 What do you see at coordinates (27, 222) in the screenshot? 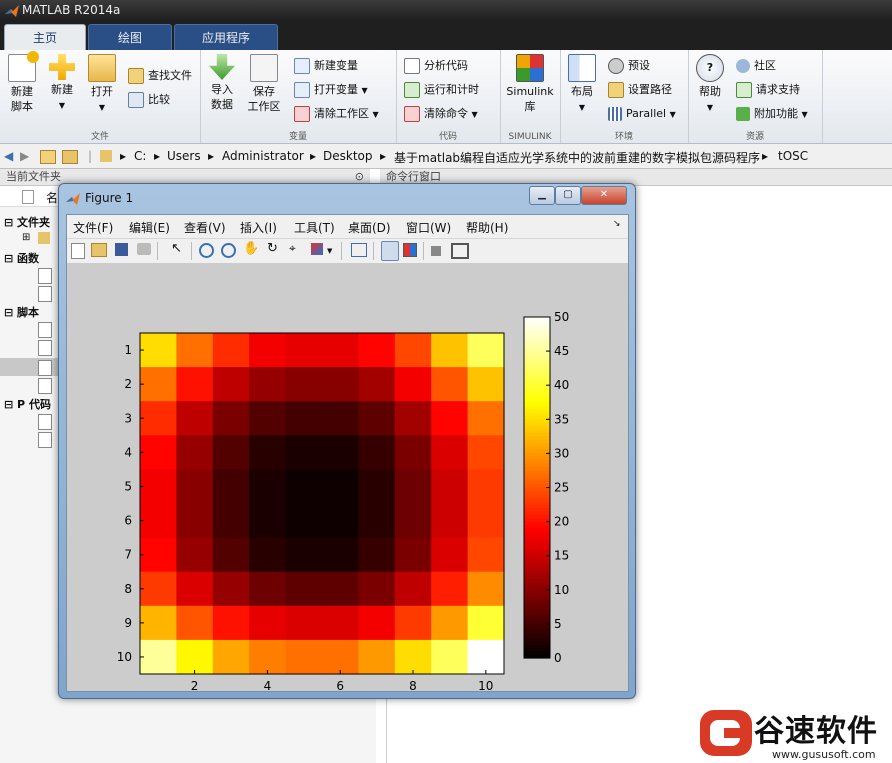
I see `tree-folders: ⊟ 文件夹` at bounding box center [27, 222].